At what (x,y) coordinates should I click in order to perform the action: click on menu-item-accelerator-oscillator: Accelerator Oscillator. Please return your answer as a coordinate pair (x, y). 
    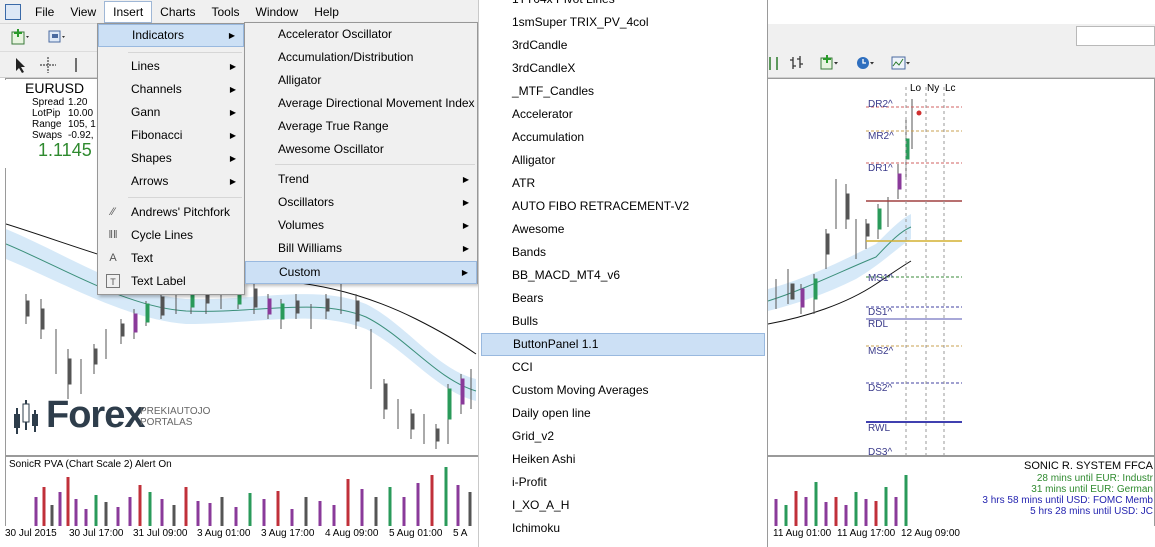
    Looking at the image, I should click on (361, 34).